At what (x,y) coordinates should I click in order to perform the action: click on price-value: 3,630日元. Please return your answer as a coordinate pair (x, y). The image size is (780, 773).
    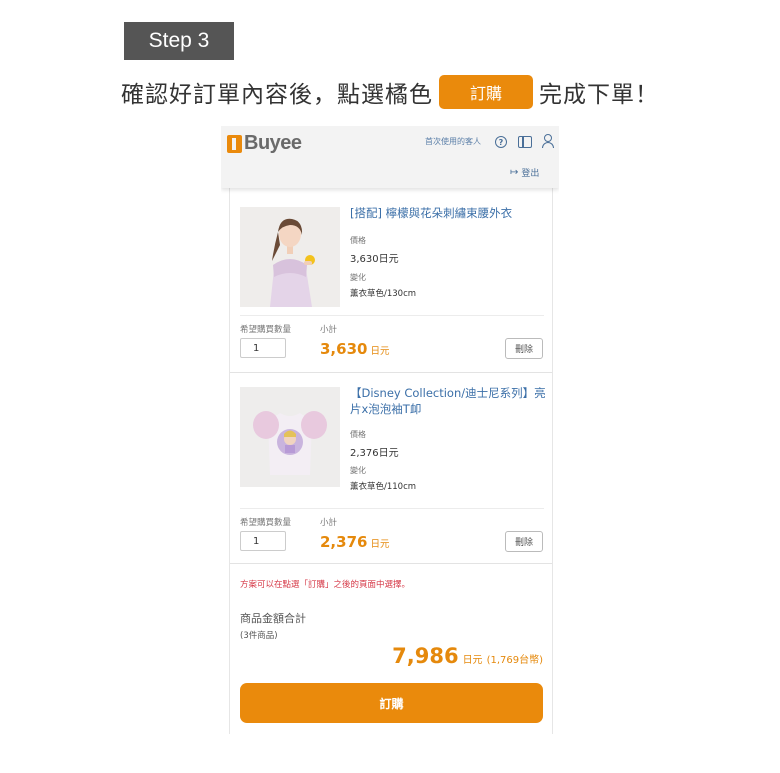
    Looking at the image, I should click on (374, 259).